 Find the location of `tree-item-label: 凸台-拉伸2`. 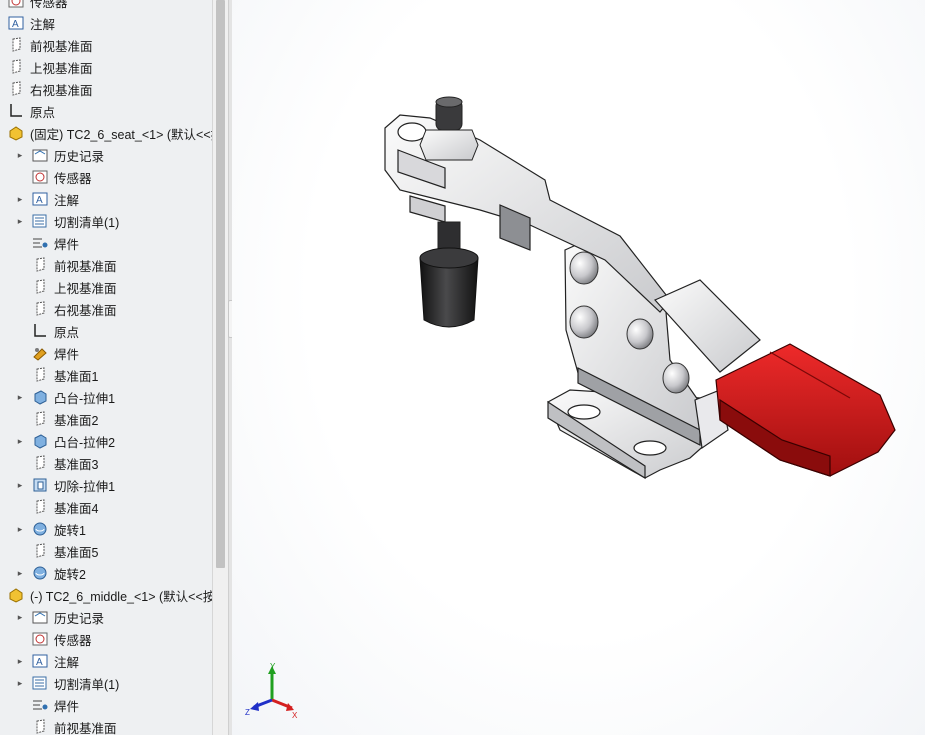

tree-item-label: 凸台-拉伸2 is located at coordinates (85, 442).